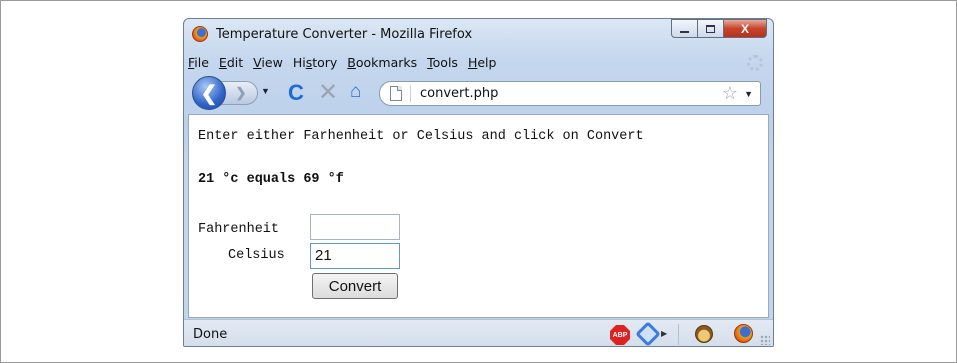  What do you see at coordinates (239, 229) in the screenshot?
I see `fahrenheit-label: Fahrenheit` at bounding box center [239, 229].